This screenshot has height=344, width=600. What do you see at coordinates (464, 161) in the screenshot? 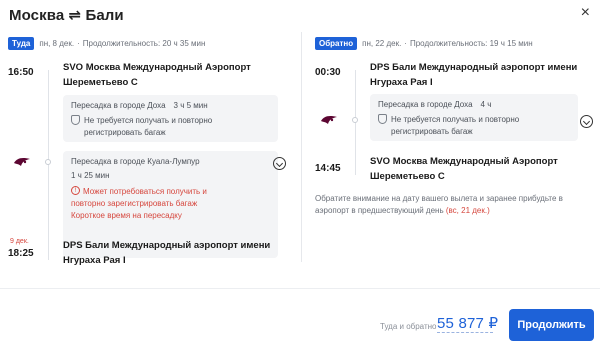
I see `return-arrive-airport-line1: SVO Москва Международный Аэропорт` at bounding box center [464, 161].